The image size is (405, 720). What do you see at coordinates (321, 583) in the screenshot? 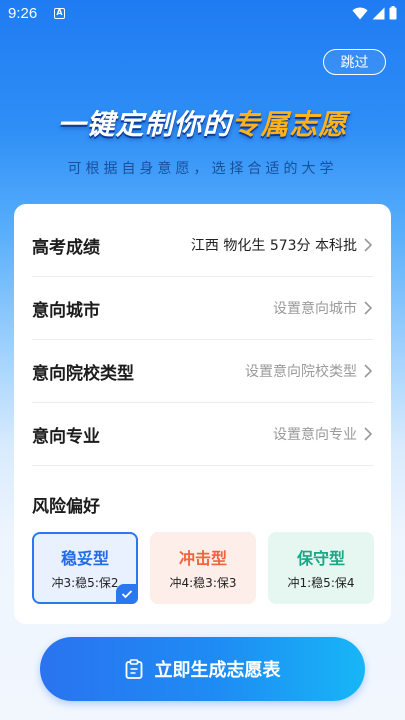
I see `option-ratio: 冲1:稳5:保4` at bounding box center [321, 583].